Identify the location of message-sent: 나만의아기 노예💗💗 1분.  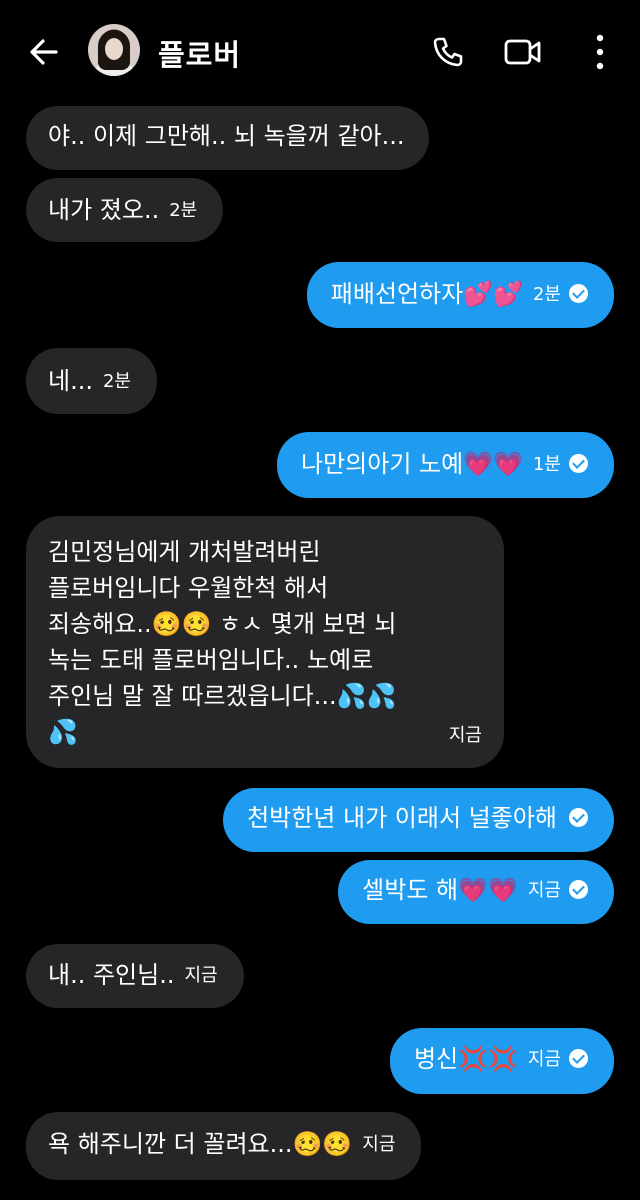
(445, 465).